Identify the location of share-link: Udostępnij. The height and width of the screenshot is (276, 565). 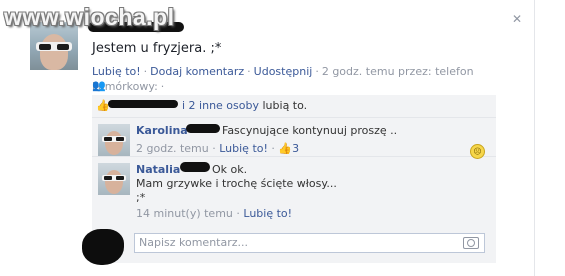
(283, 71).